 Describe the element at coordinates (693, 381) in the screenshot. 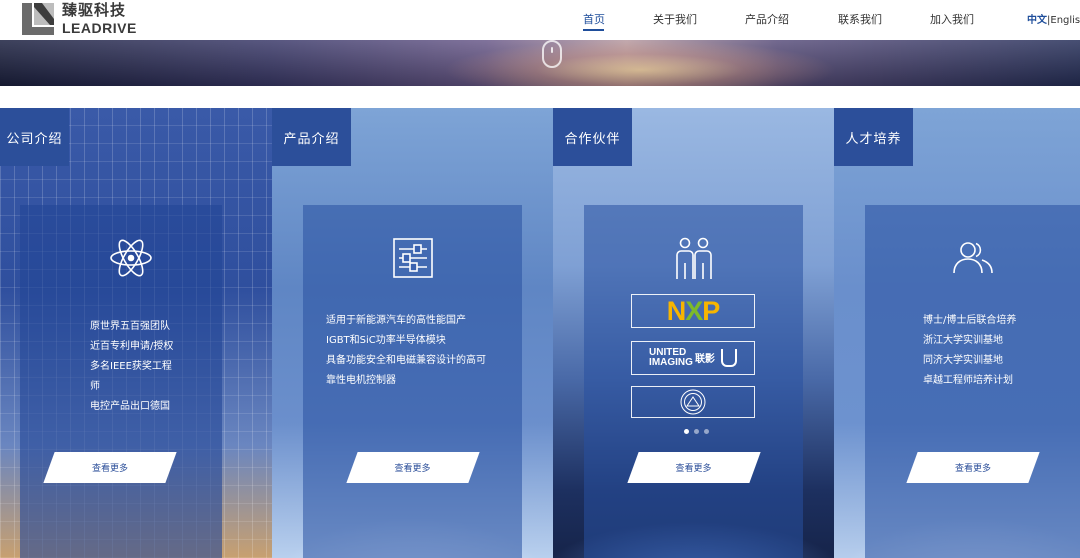

I see `info-card: NXP UNITED IMAGING 联影` at that location.